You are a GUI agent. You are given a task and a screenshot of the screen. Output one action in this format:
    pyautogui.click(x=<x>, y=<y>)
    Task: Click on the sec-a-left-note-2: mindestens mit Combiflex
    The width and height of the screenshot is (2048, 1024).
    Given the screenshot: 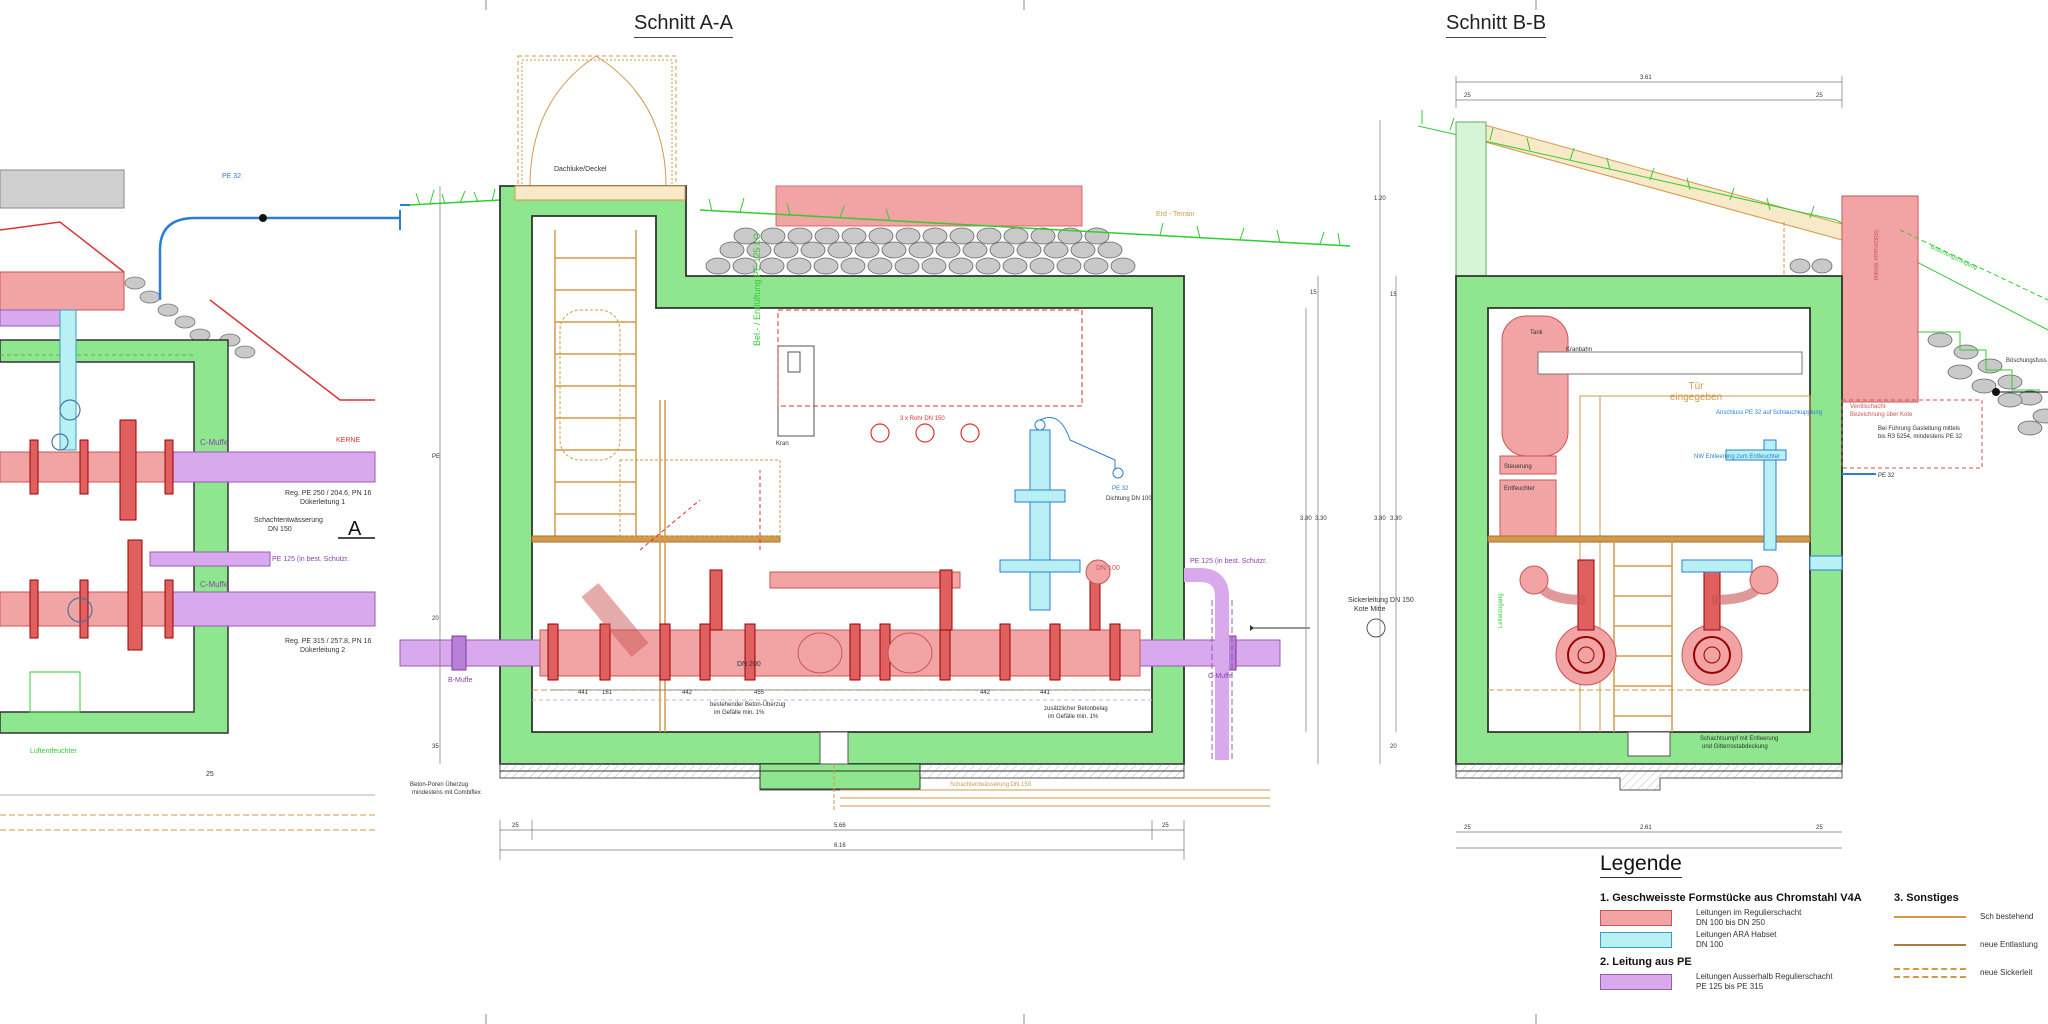 What is the action you would take?
    pyautogui.click(x=446, y=793)
    